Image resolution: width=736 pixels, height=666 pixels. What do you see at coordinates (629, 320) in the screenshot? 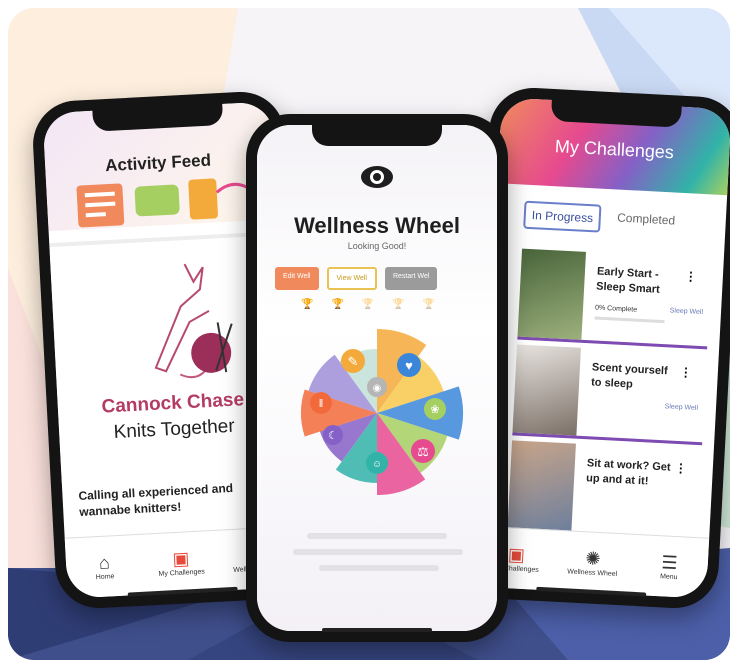
I see `progress-bar` at bounding box center [629, 320].